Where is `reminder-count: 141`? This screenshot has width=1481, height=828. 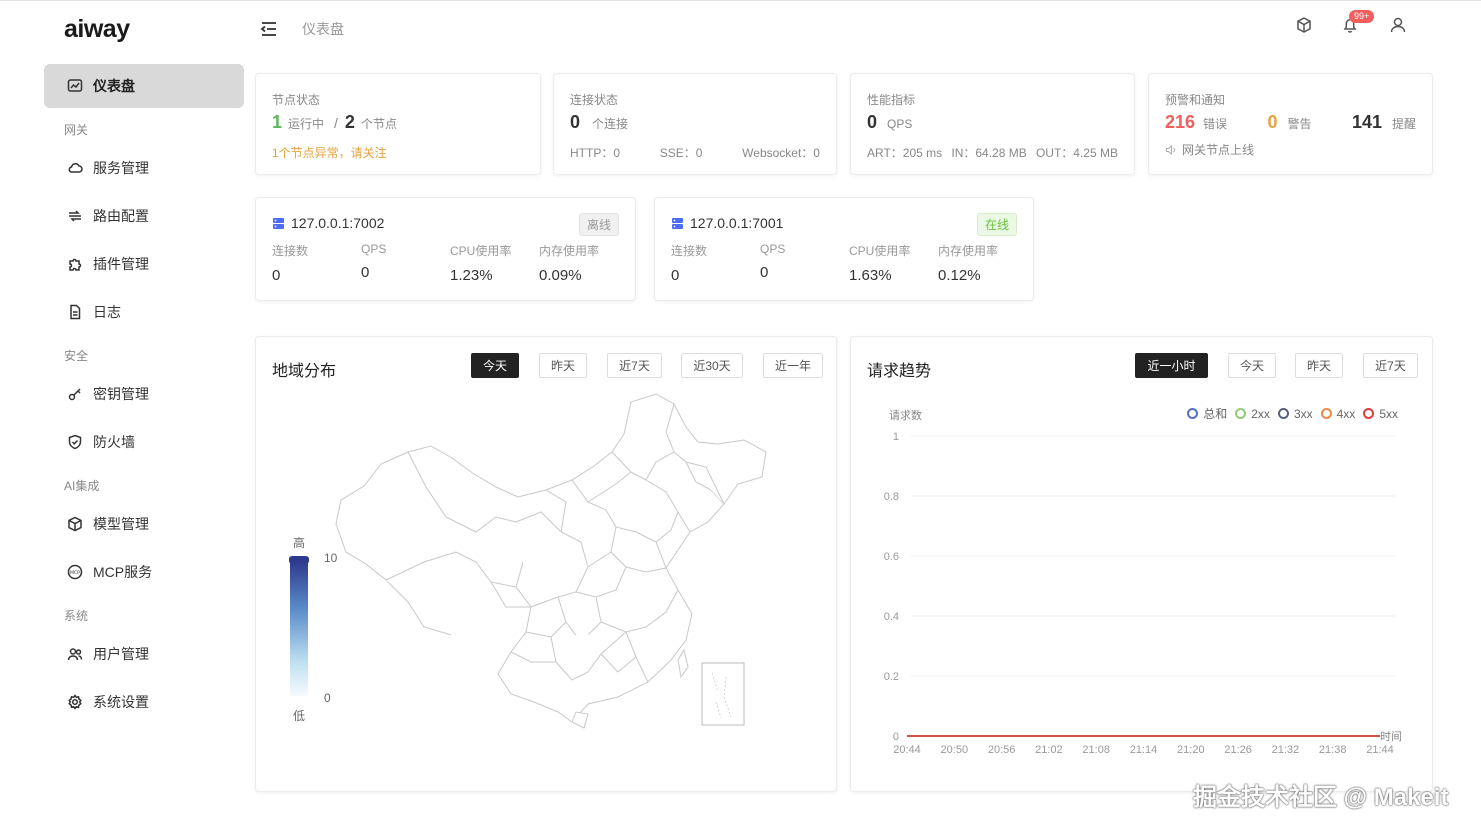
reminder-count: 141 is located at coordinates (1366, 122).